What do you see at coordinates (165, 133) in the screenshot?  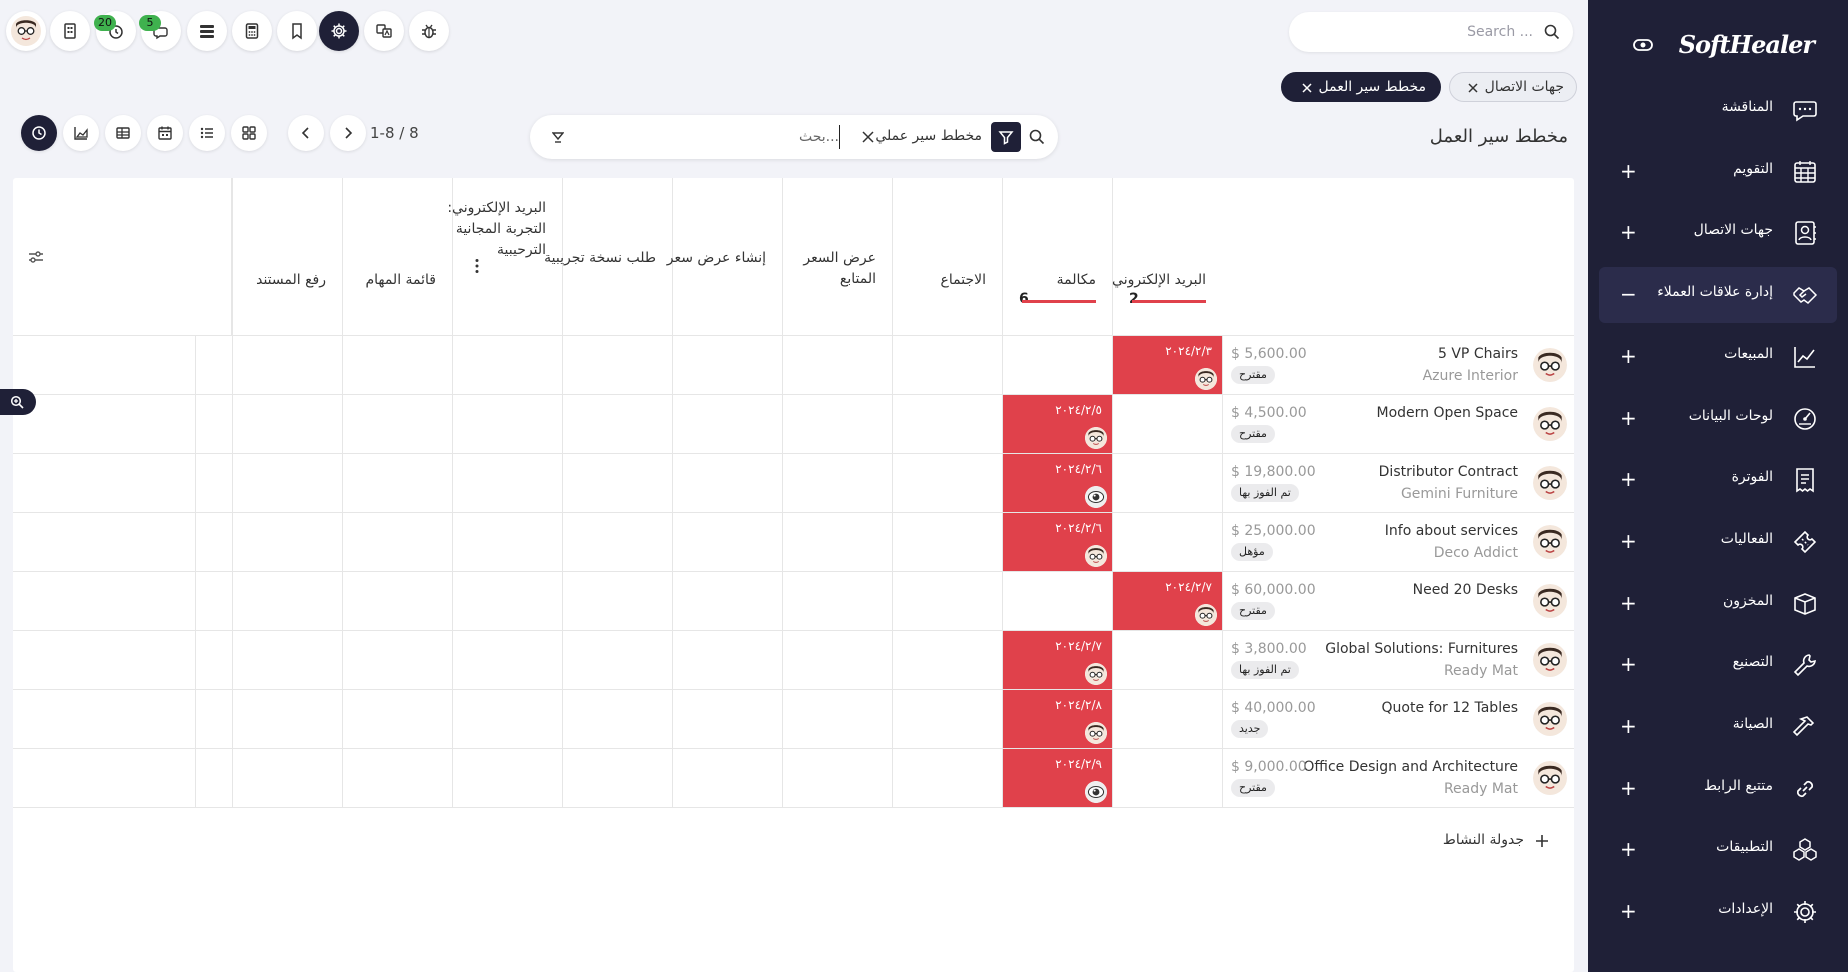 I see `view-calendar-button` at bounding box center [165, 133].